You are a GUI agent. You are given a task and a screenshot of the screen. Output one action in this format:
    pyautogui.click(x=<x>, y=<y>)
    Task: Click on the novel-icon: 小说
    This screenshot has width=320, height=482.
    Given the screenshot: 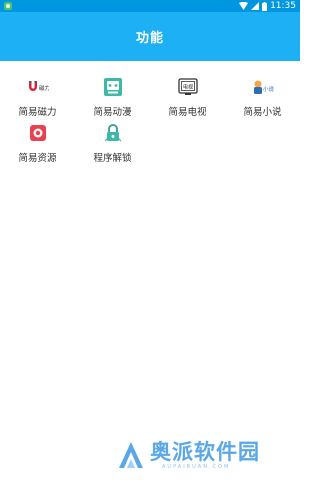 What is the action you would take?
    pyautogui.click(x=263, y=87)
    